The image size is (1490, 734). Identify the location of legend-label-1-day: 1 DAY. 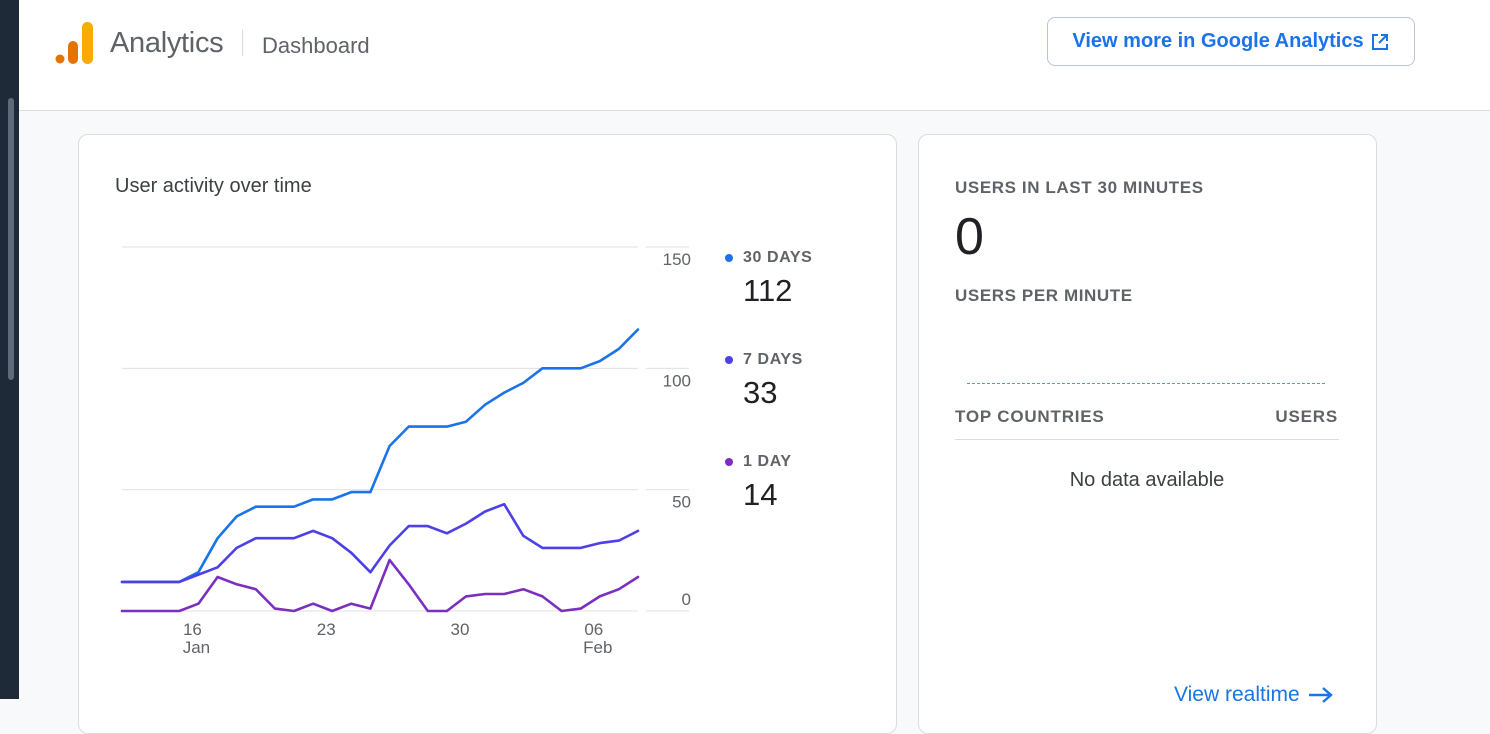
(767, 461).